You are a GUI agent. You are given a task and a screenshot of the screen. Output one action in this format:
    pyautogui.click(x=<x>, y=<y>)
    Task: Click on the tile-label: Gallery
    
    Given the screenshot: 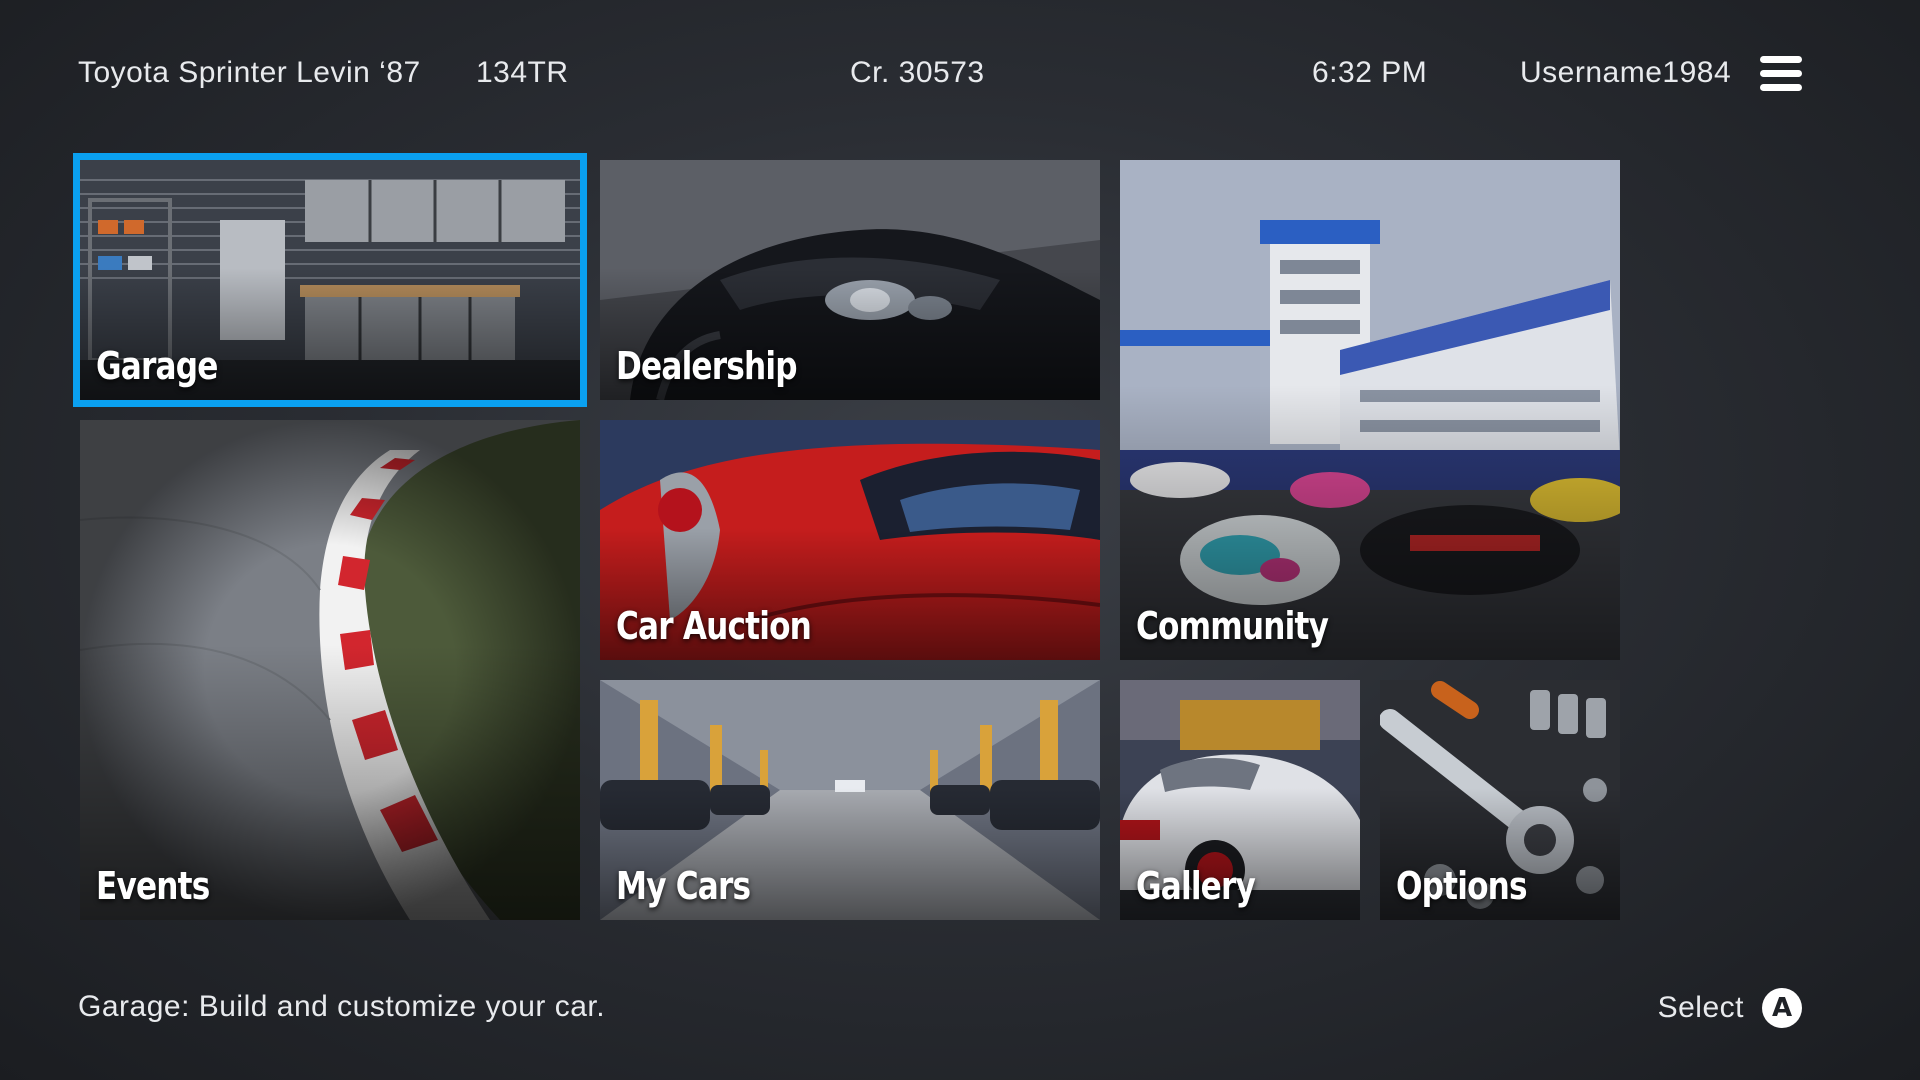 What is the action you would take?
    pyautogui.click(x=1196, y=886)
    